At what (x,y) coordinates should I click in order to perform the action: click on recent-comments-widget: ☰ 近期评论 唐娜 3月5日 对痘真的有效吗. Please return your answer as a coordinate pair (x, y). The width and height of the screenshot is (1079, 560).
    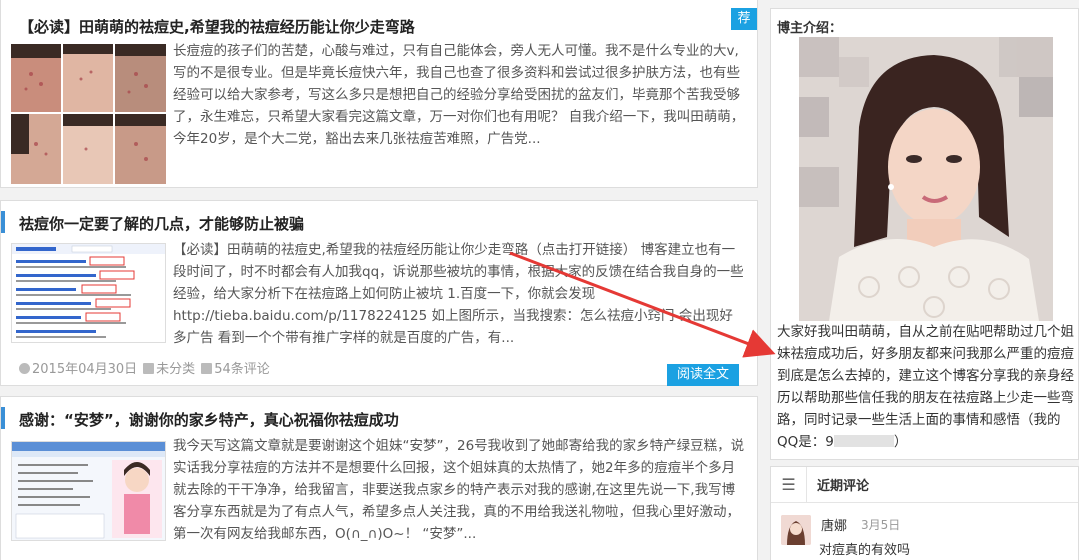
    Looking at the image, I should click on (924, 513).